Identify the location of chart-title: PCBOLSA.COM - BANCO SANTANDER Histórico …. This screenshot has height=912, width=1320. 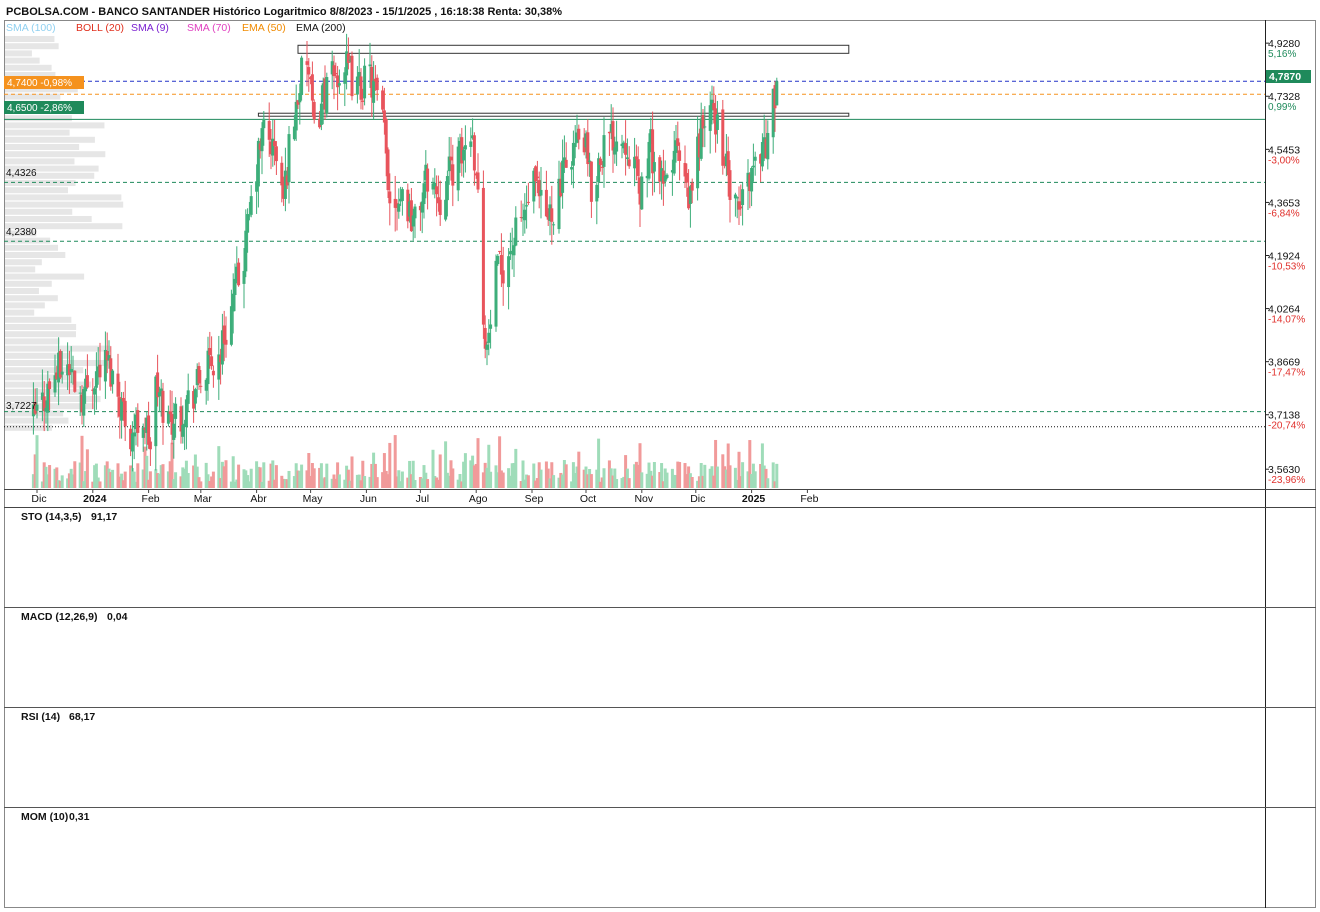
(284, 12).